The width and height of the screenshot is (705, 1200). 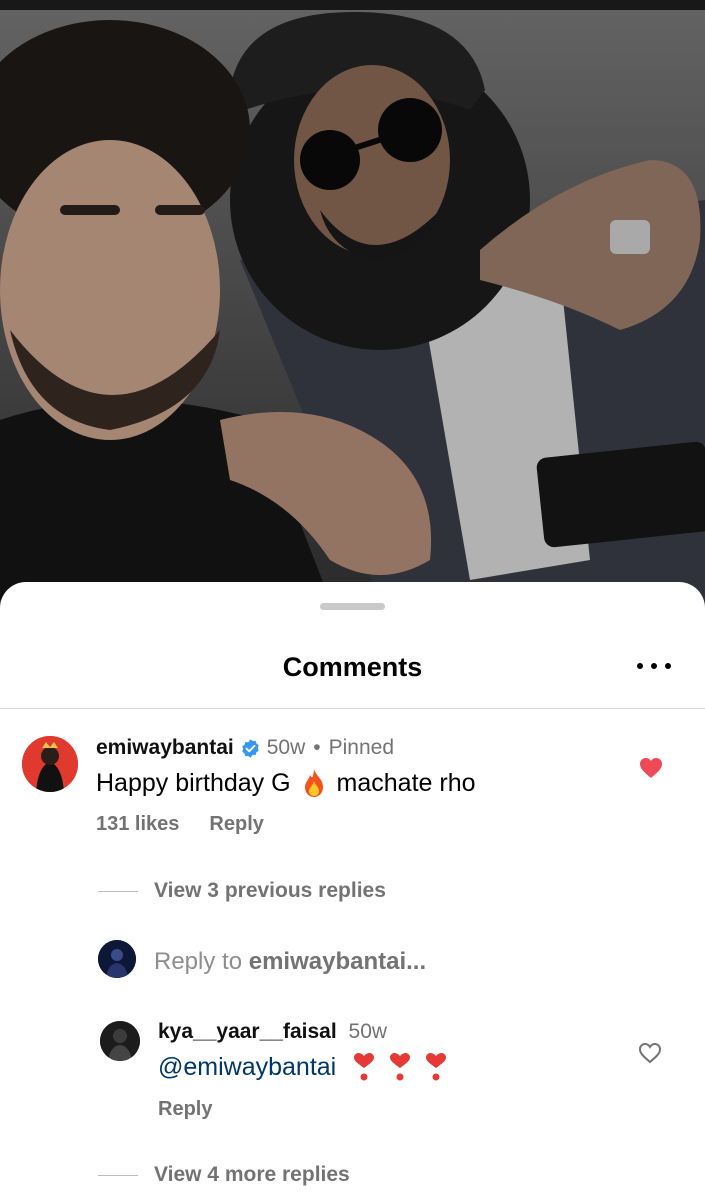 I want to click on comment-text: @emiwaybantai, so click(x=303, y=1067).